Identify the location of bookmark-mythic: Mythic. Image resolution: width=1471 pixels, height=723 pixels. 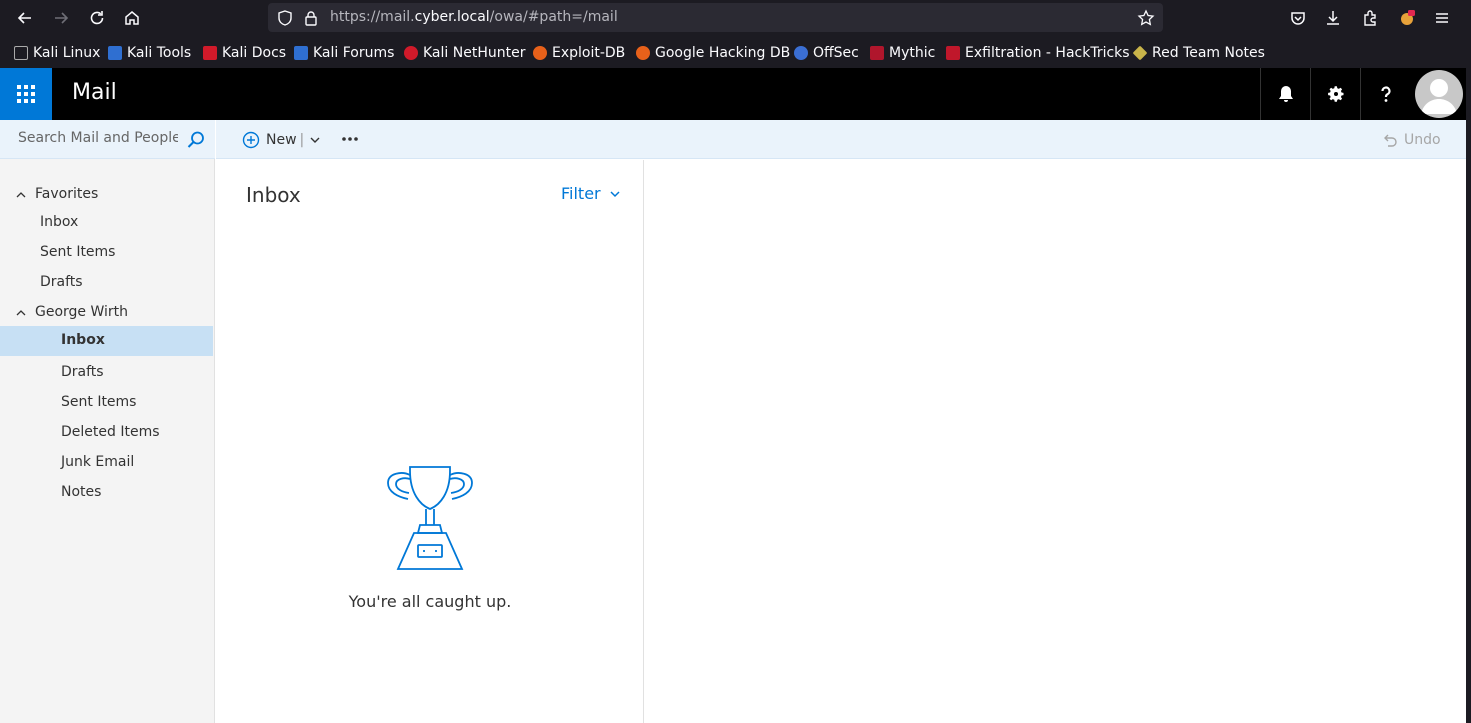
(902, 53).